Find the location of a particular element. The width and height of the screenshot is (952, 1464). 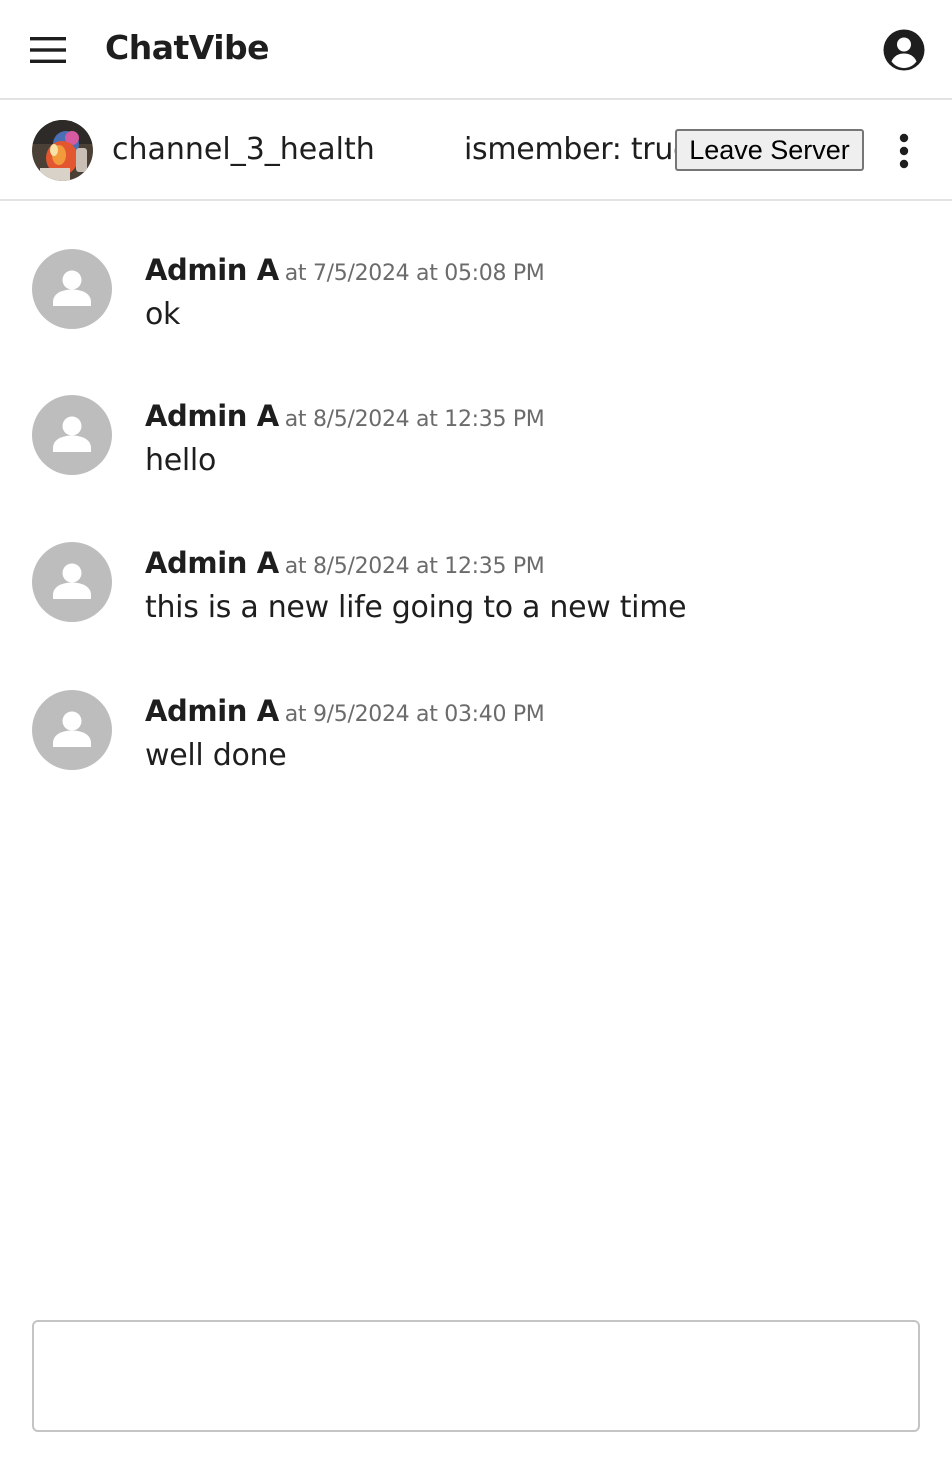

message-timestamp: at 7/5/2024 at 05:08 PM is located at coordinates (414, 273).